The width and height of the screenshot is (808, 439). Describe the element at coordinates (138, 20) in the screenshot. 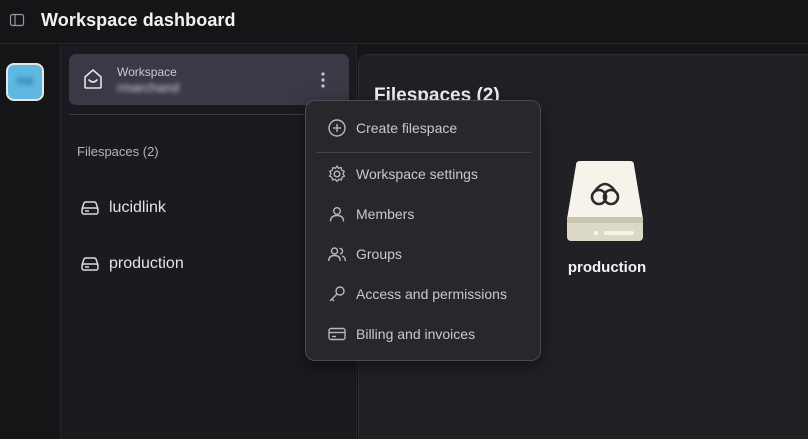

I see `page-title: Workspace dashboard` at that location.